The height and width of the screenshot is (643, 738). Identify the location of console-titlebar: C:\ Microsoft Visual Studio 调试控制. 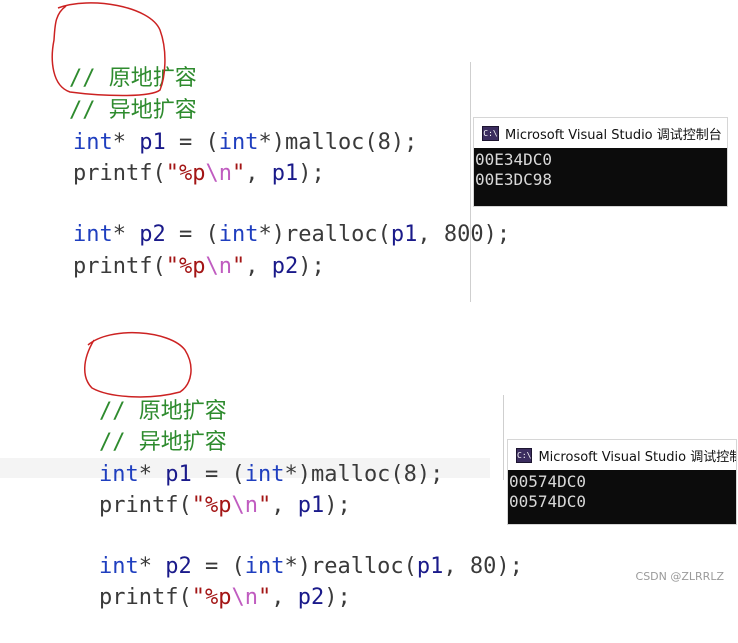
(622, 455).